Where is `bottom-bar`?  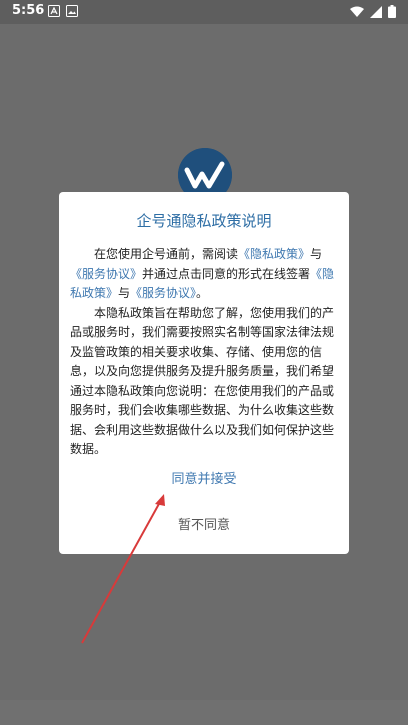
bottom-bar is located at coordinates (204, 712).